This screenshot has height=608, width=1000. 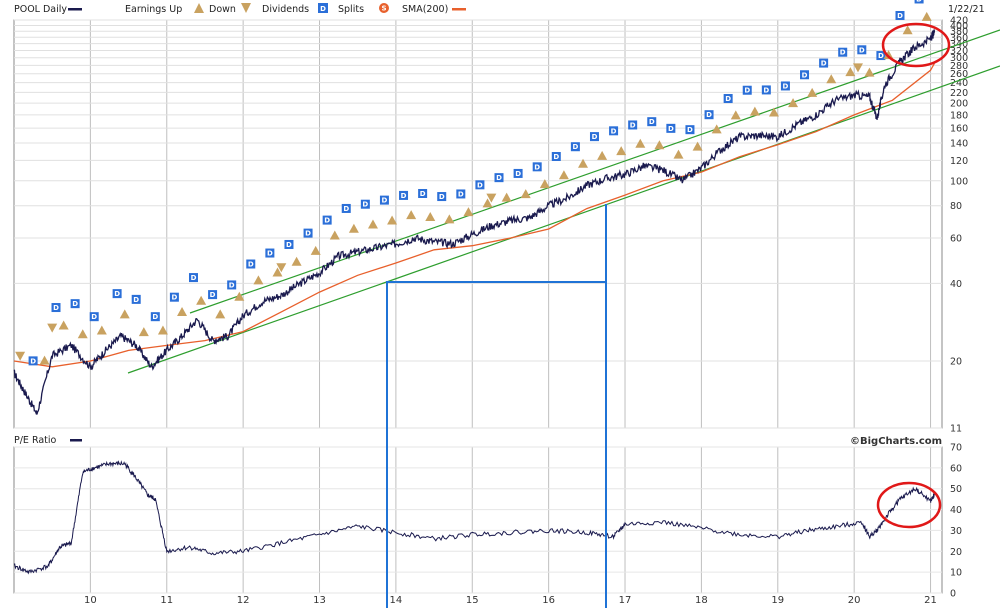 I want to click on earnings-up-marker, so click(x=926, y=16).